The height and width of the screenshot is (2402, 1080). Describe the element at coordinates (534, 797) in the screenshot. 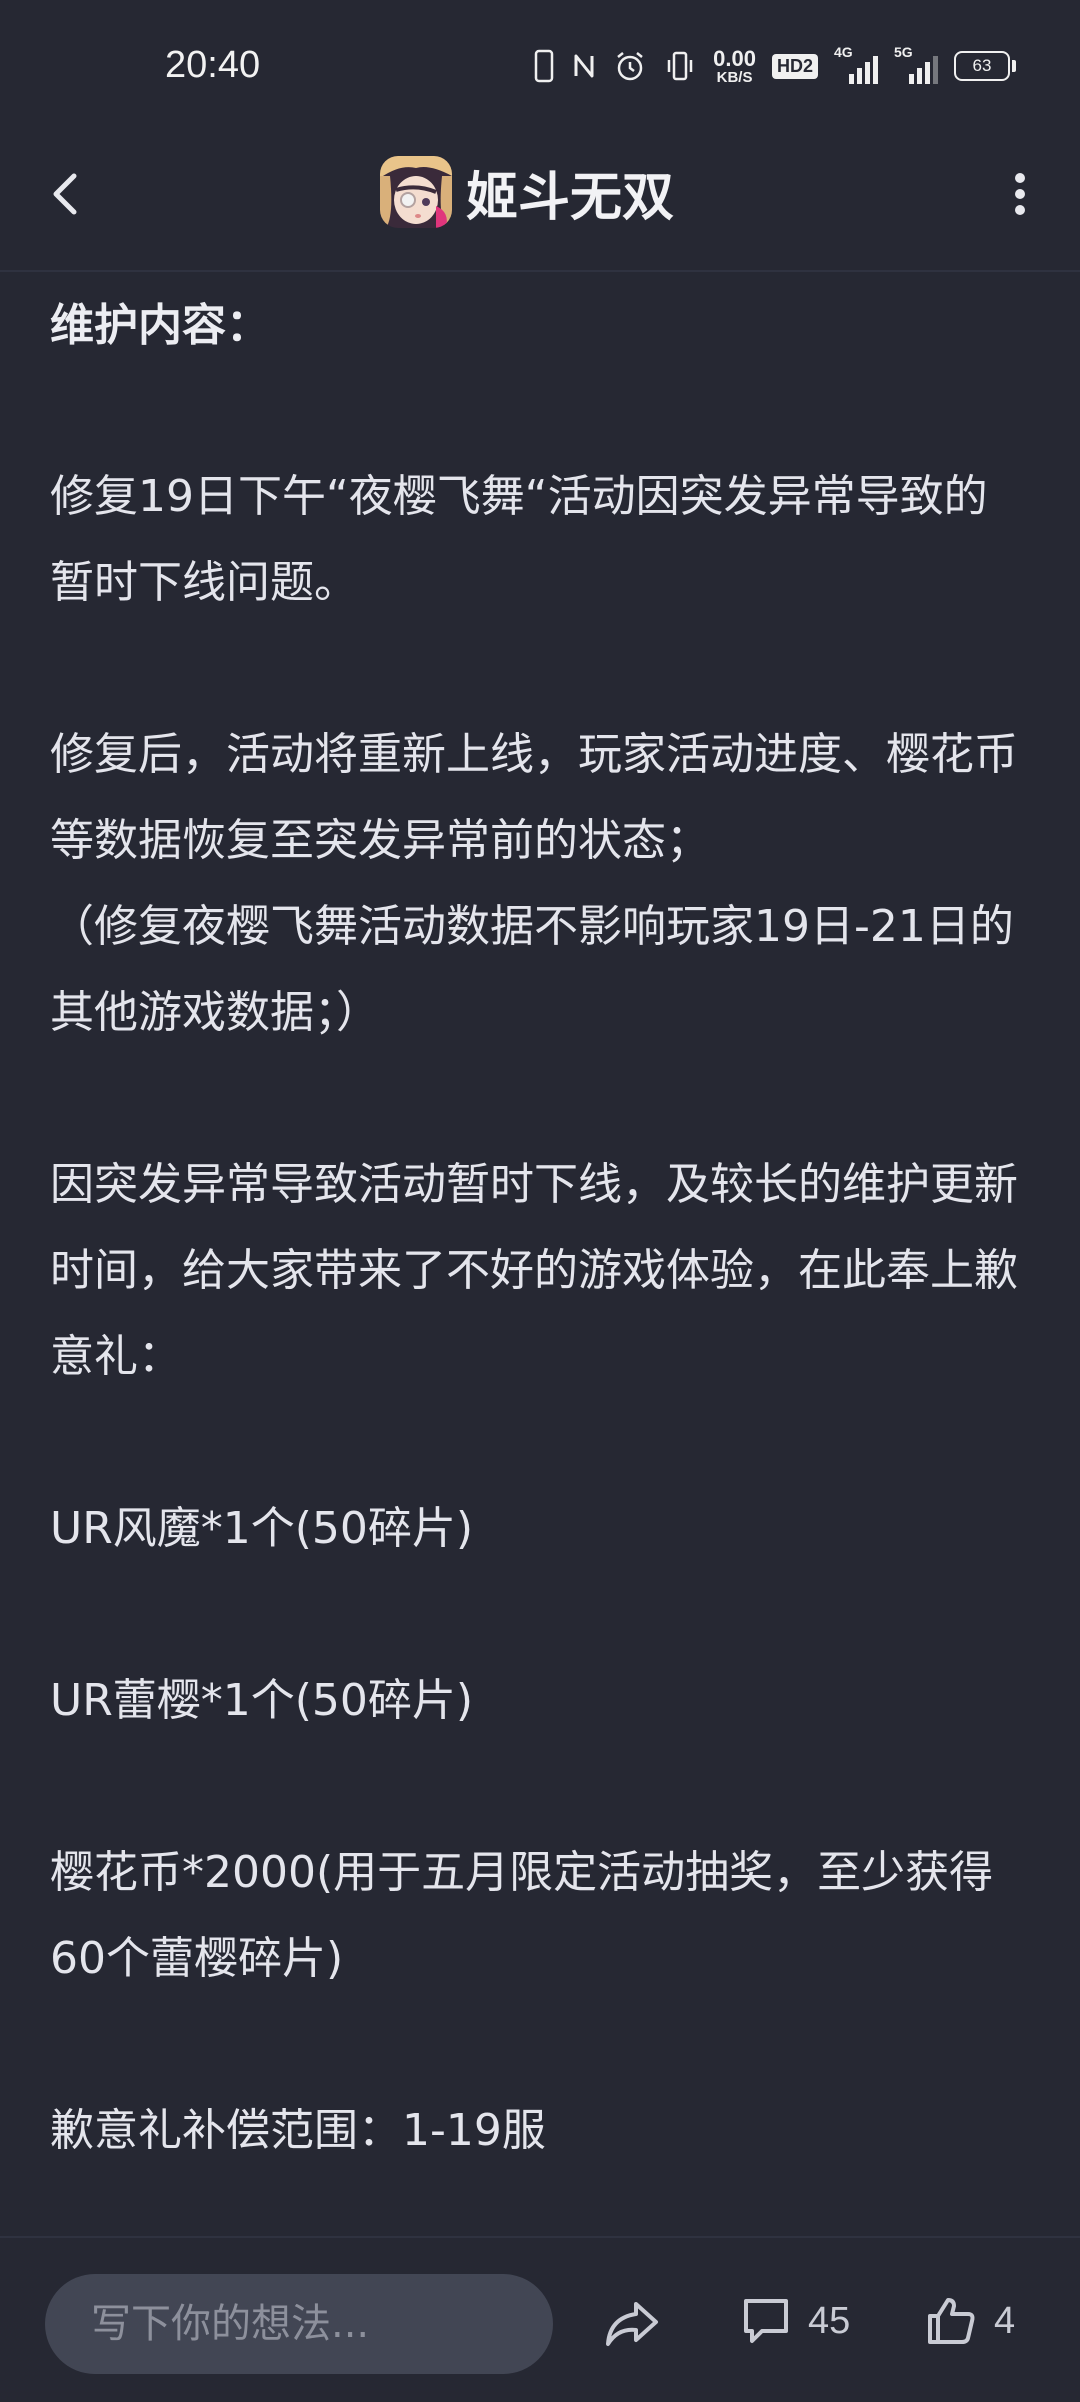

I see `article-paragraph: 修复后，活动将重新上线，玩家活动进度、樱花币等数据恢复至突发异常前的状态；` at that location.